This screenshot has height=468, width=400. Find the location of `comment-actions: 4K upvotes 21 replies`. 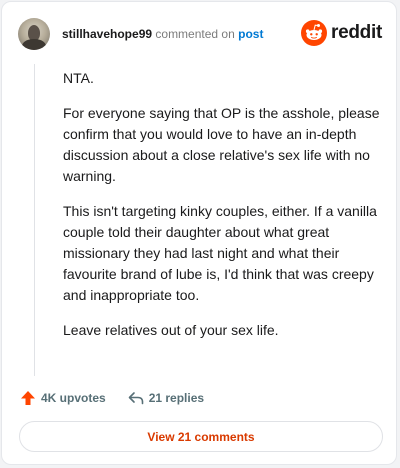

comment-actions: 4K upvotes 21 replies is located at coordinates (123, 398).